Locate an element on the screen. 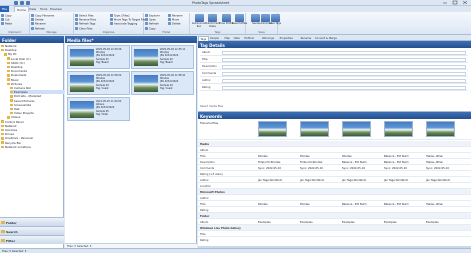  tag-details-title: Tag Details is located at coordinates (334, 44).